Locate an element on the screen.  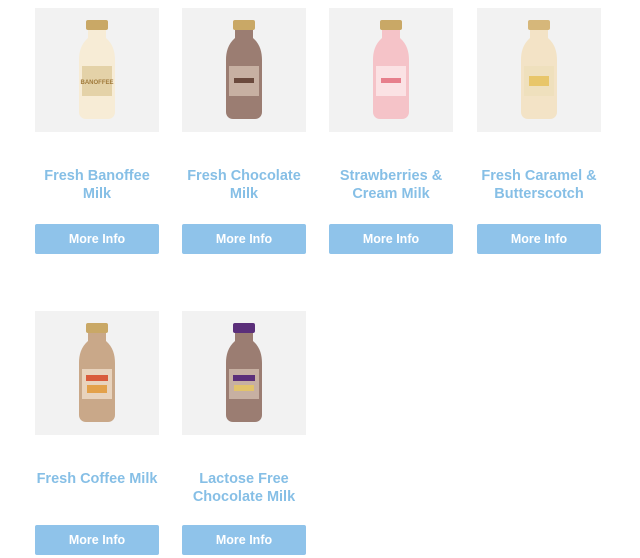
product-card-caramel-butterscotch: Fresh Caramel & Butterscotch More Info is located at coordinates (539, 131).